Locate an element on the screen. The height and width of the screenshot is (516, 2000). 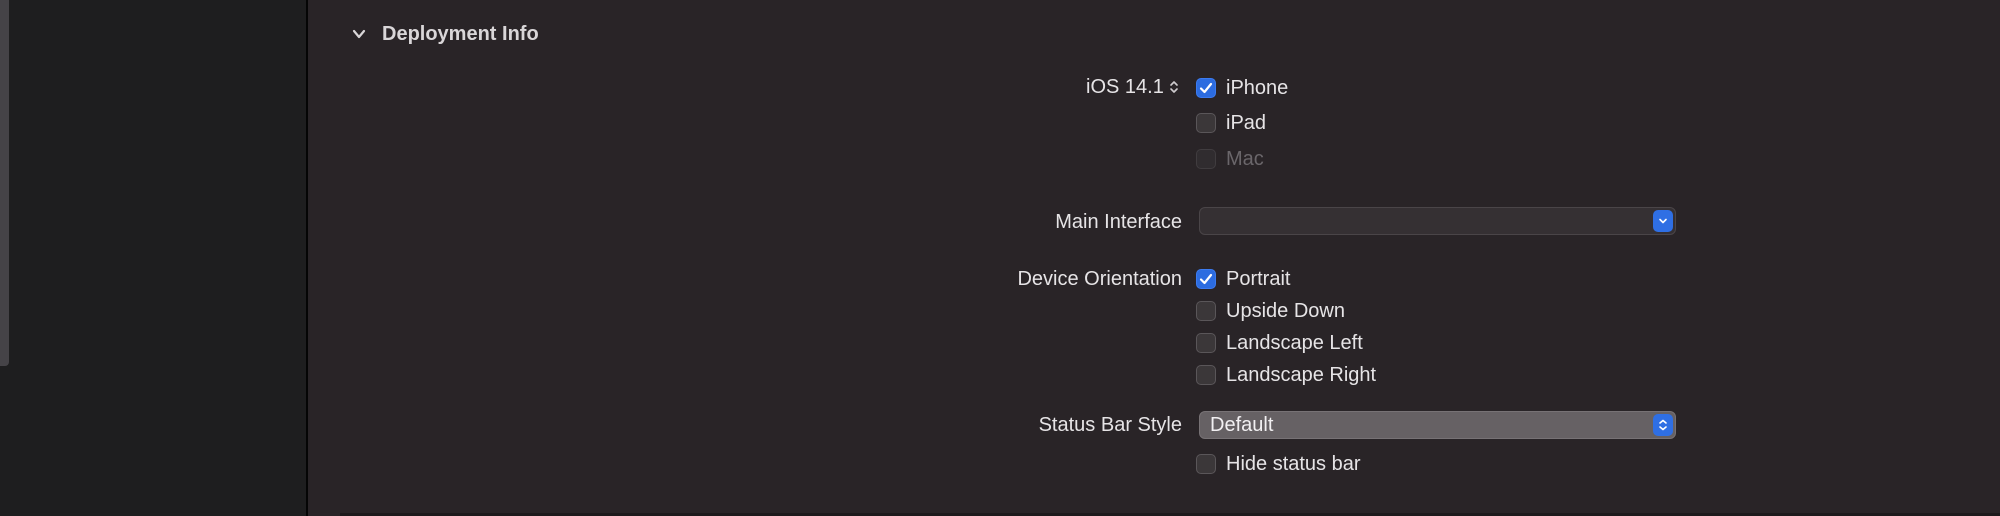
orientation-upside-down-option: Upside Down is located at coordinates (1270, 311).